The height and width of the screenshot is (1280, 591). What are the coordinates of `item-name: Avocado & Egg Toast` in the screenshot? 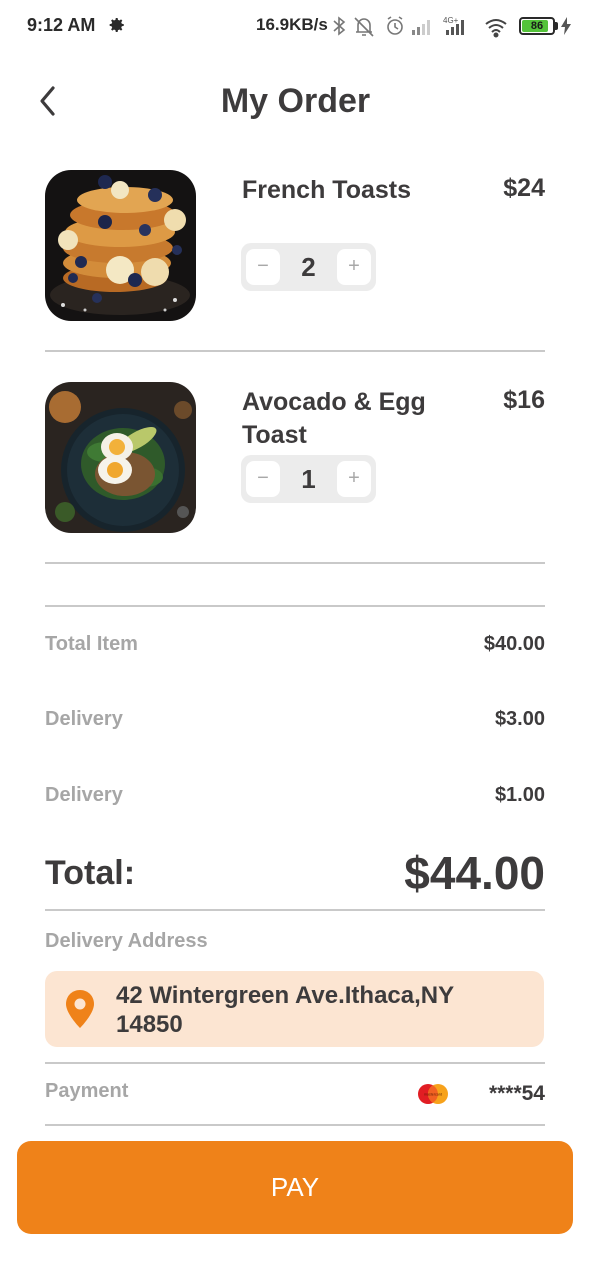 It's located at (334, 418).